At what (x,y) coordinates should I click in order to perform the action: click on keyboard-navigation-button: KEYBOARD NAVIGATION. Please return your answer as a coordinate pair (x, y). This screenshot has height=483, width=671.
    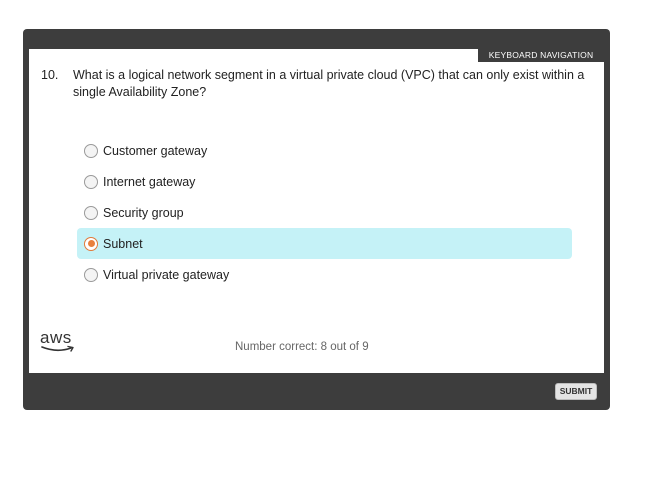
    Looking at the image, I should click on (541, 55).